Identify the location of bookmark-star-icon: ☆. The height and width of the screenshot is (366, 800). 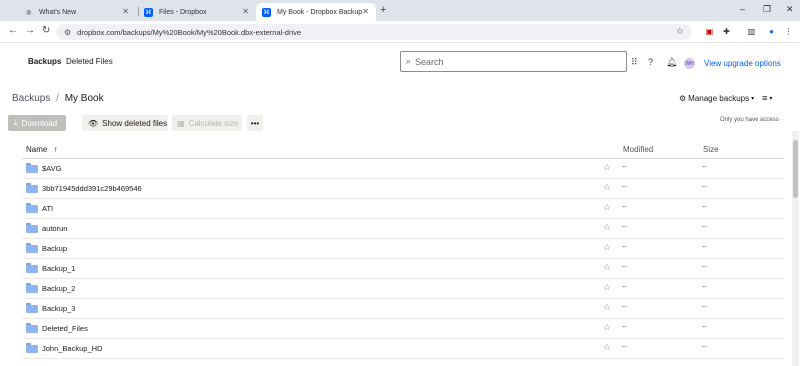
(680, 31).